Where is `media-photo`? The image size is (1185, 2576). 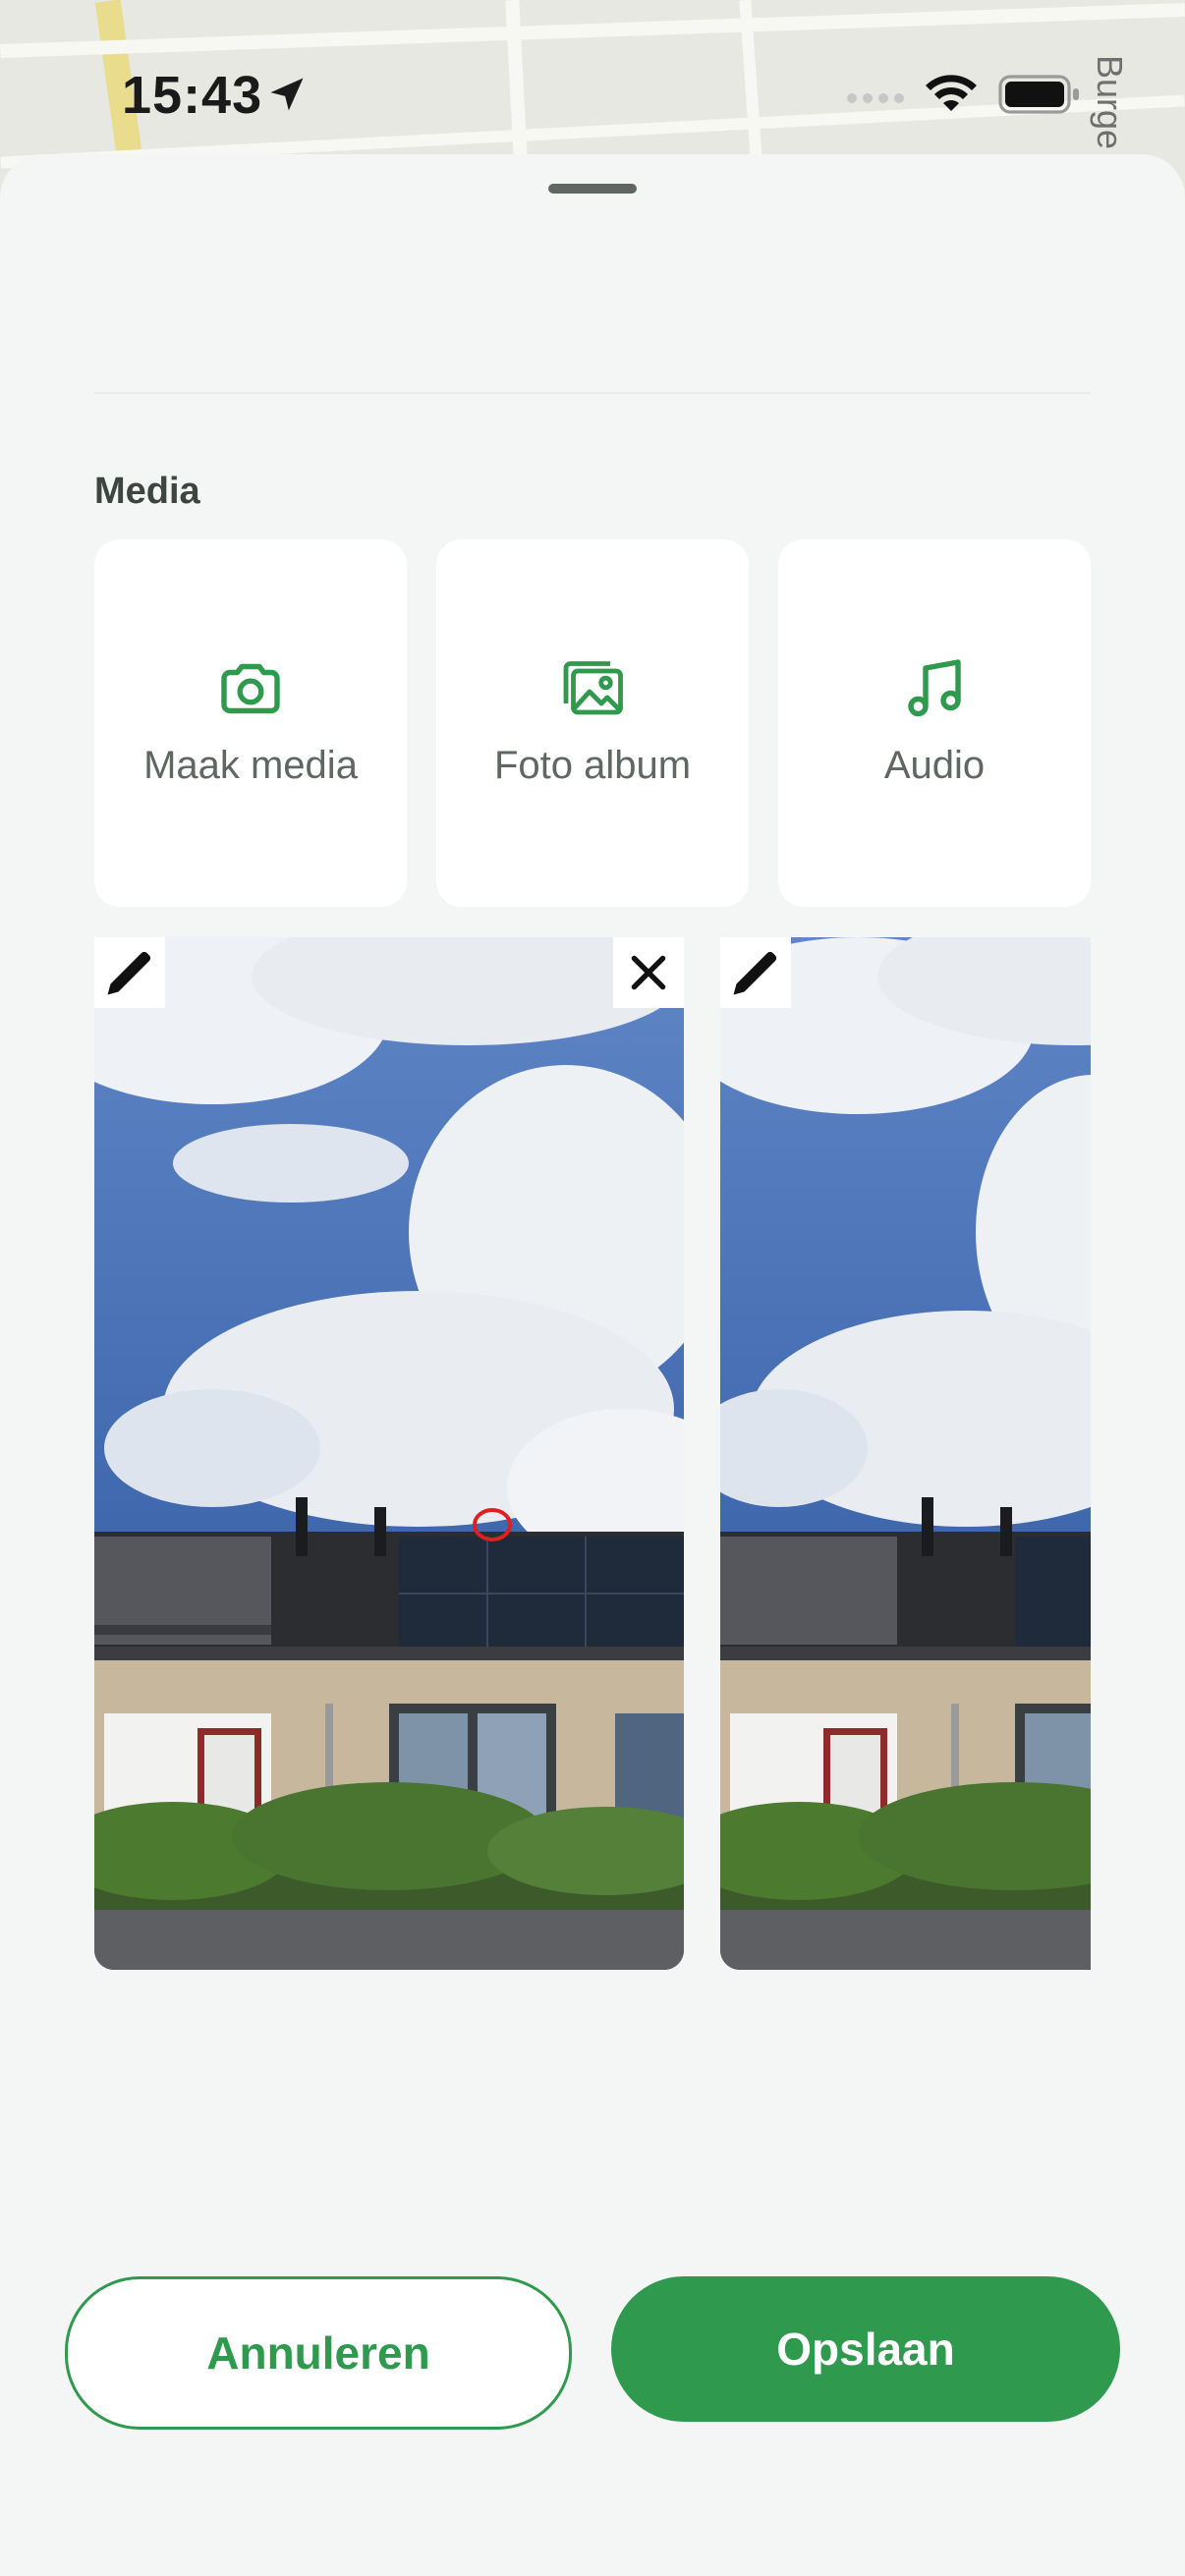 media-photo is located at coordinates (906, 1453).